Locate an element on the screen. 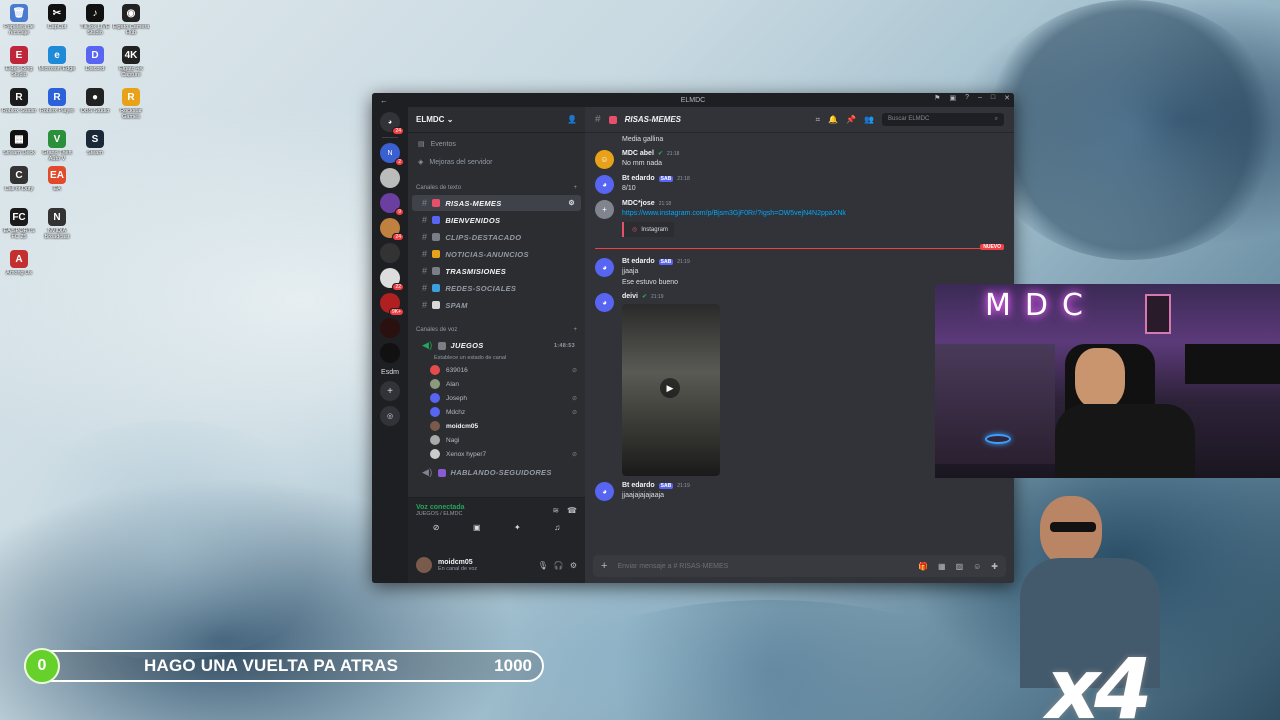 The height and width of the screenshot is (720, 1280). desktop-icon: ♪ TikTok LIVE Studio is located at coordinates (95, 20).